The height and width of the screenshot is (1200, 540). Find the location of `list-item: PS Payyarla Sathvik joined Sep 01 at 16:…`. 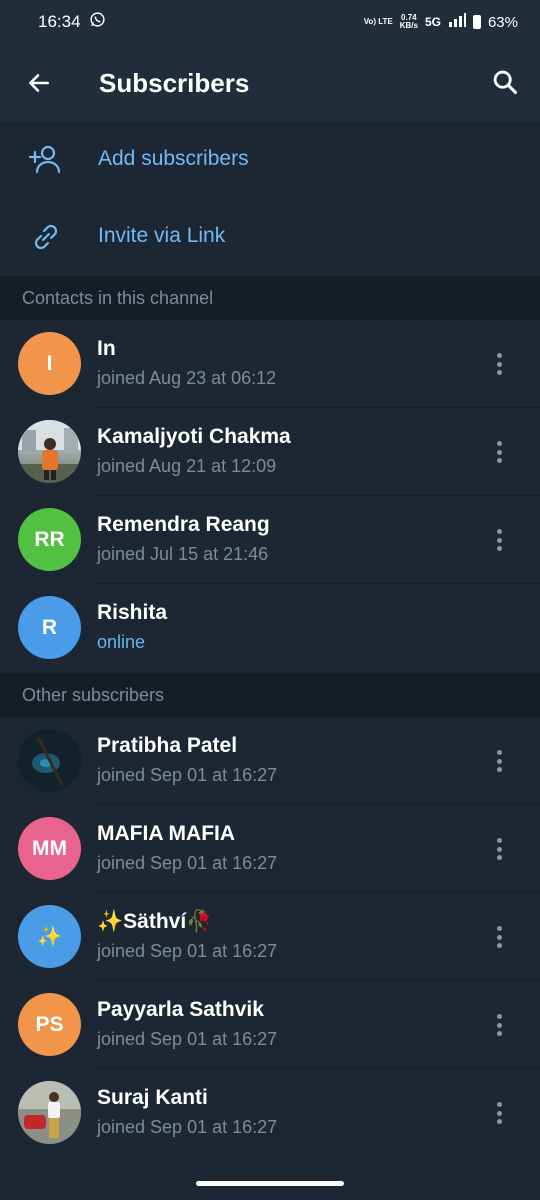

list-item: PS Payyarla Sathvik joined Sep 01 at 16:… is located at coordinates (270, 1025).